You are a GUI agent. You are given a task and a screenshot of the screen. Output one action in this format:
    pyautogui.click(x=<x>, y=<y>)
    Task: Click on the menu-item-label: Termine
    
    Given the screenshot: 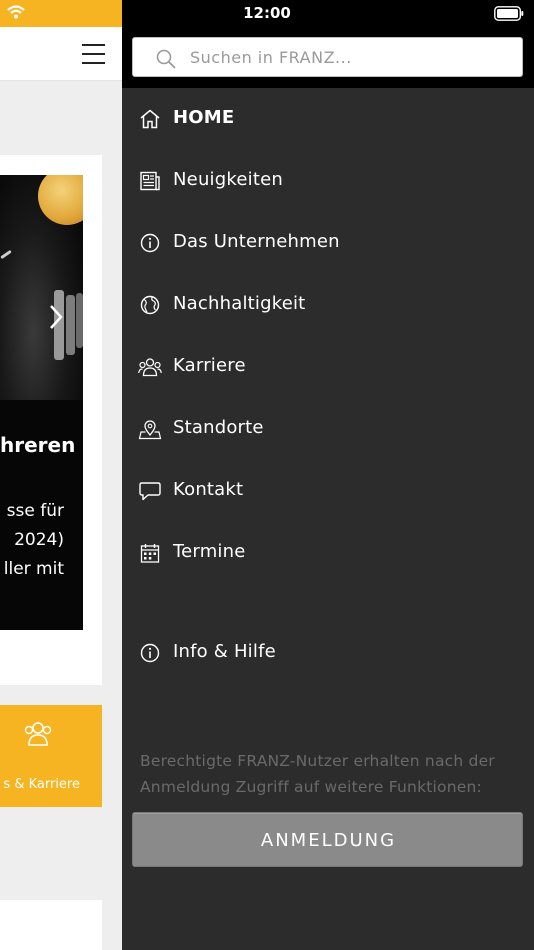 What is the action you would take?
    pyautogui.click(x=209, y=551)
    